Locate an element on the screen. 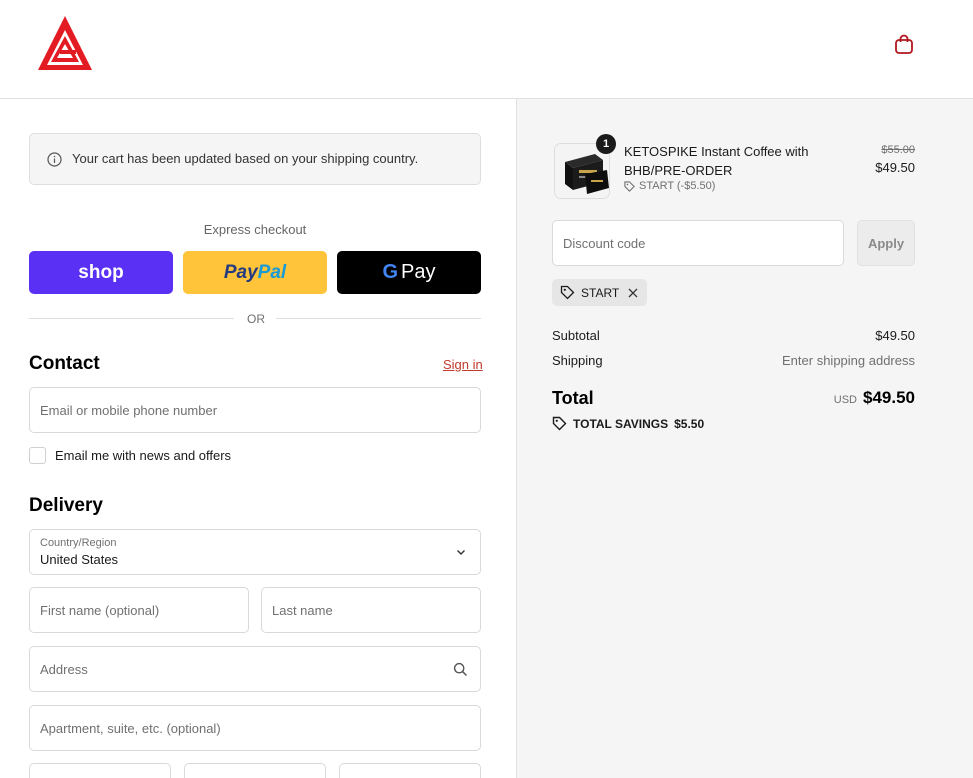 The width and height of the screenshot is (973, 778). apartment-field: Apartment, suite, etc. (optional) is located at coordinates (255, 728).